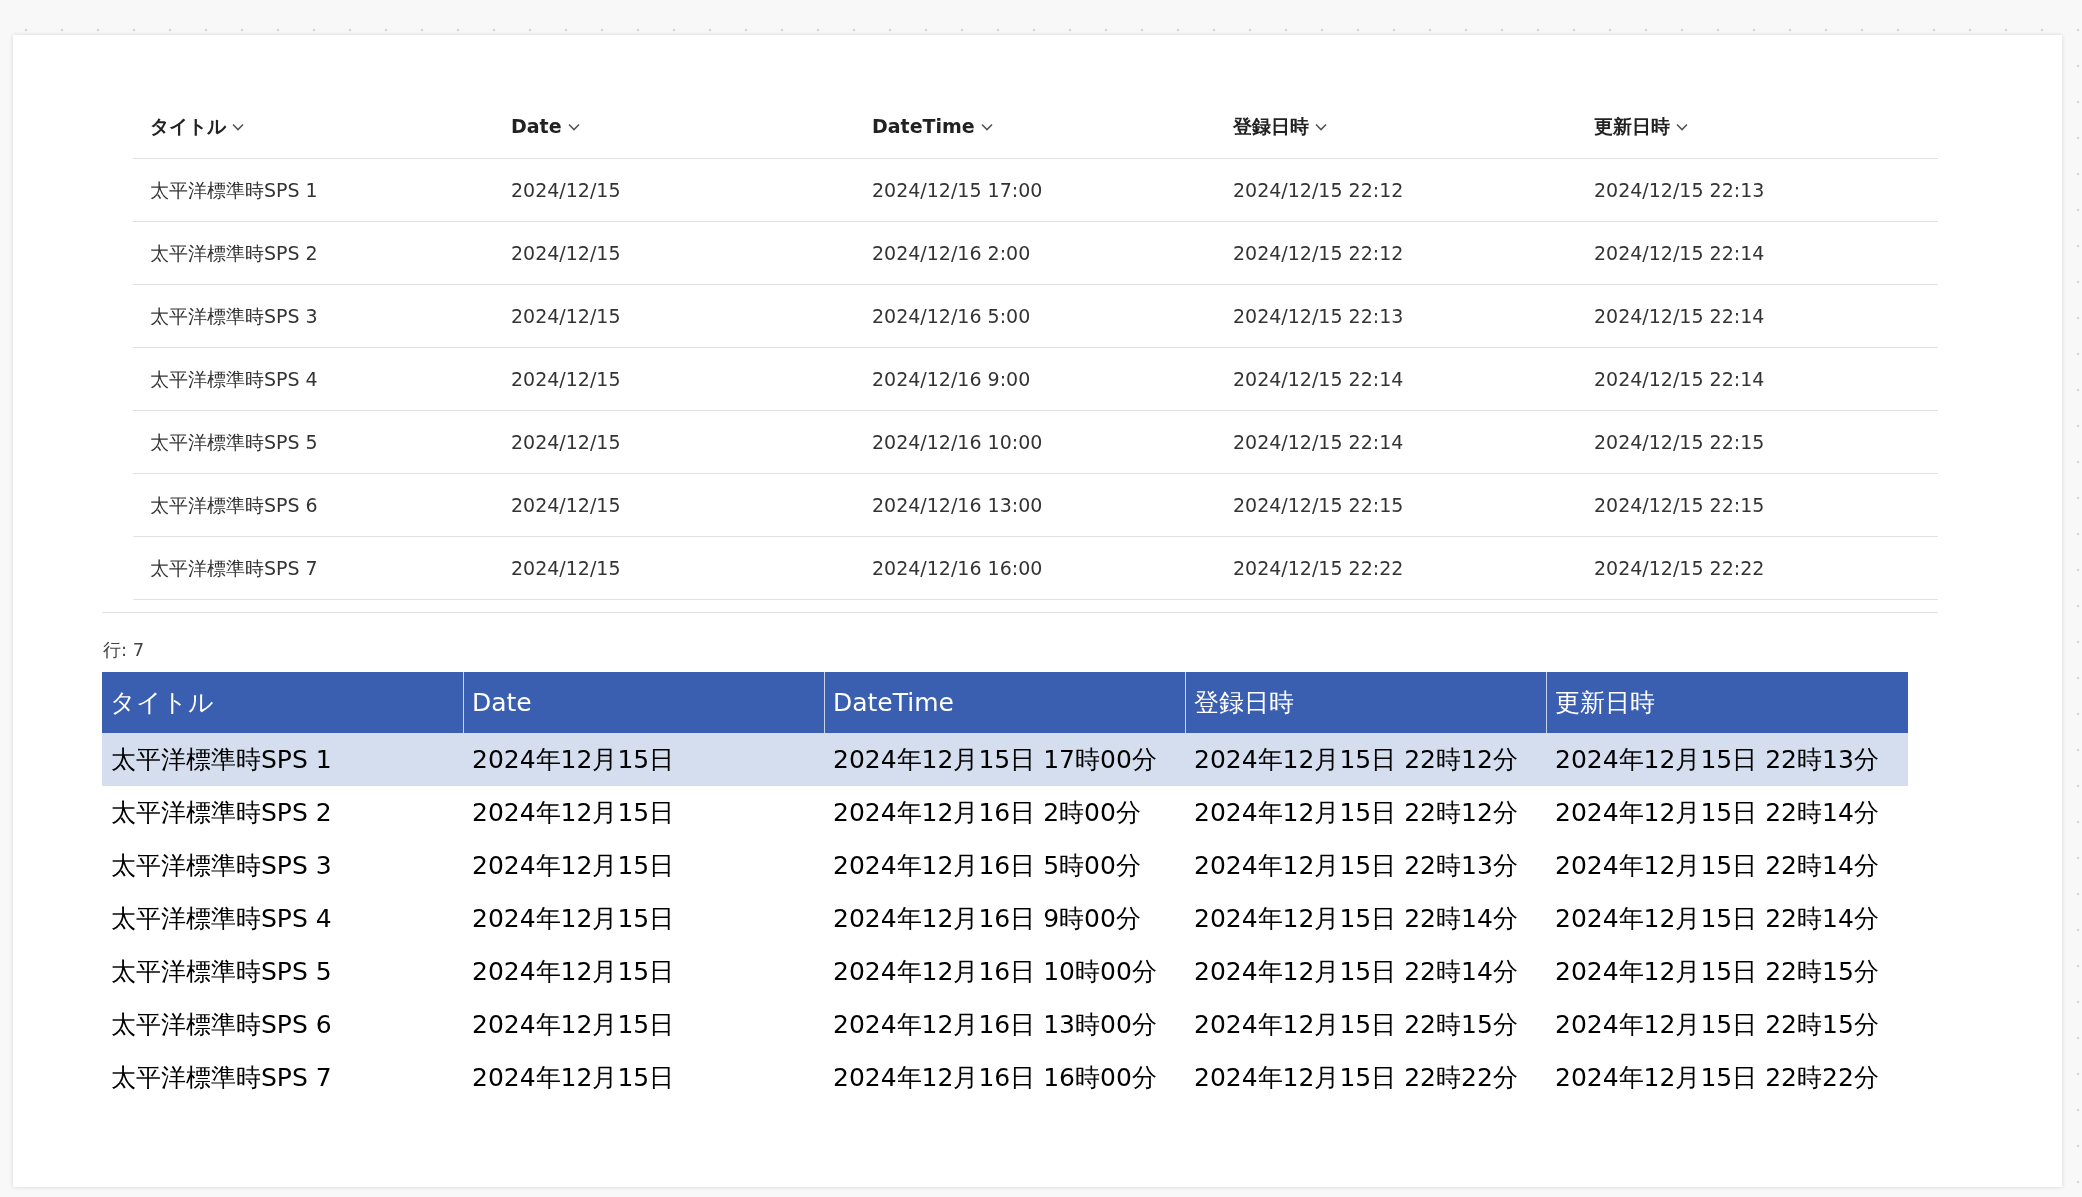 Image resolution: width=2082 pixels, height=1197 pixels. Describe the element at coordinates (124, 649) in the screenshot. I see `row-count: 行: 7` at that location.